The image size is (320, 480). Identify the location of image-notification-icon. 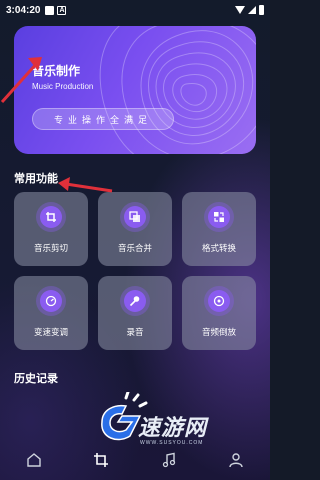
(50, 10).